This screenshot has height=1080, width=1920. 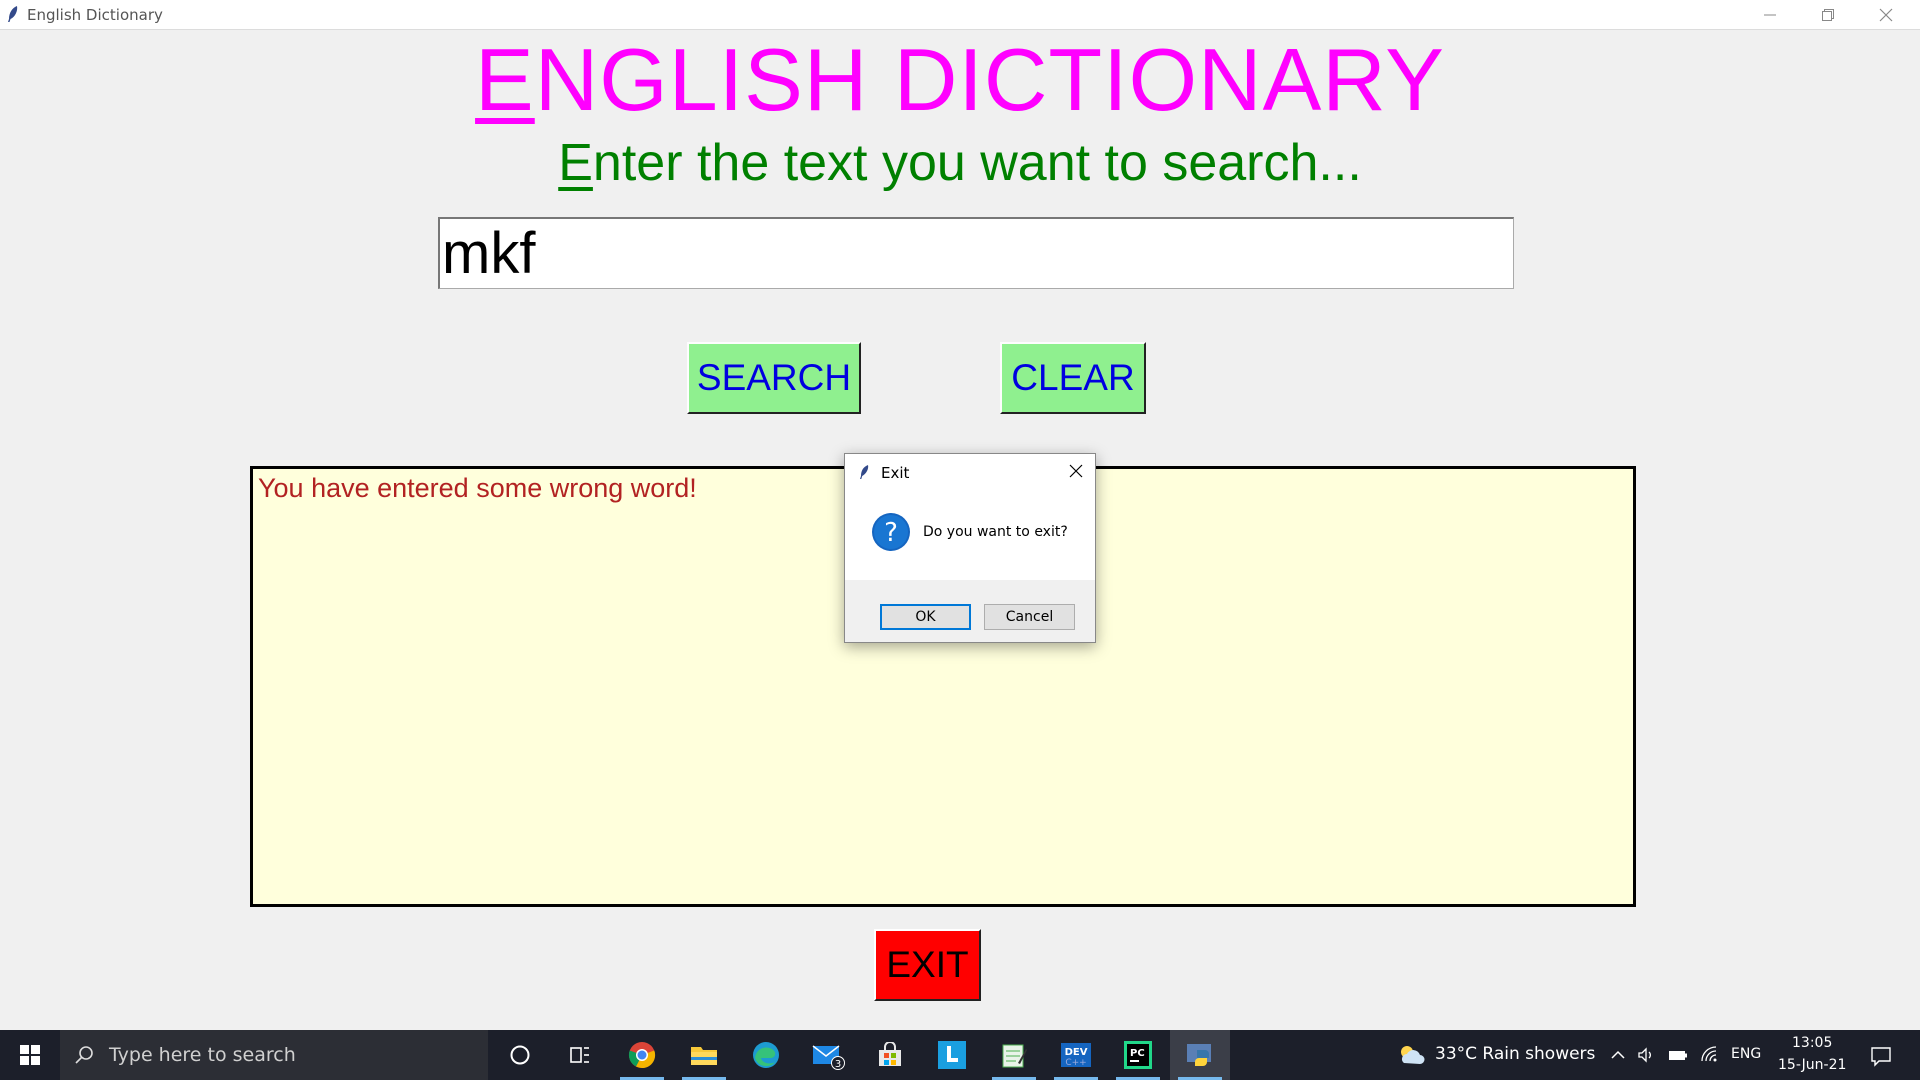 What do you see at coordinates (1812, 1043) in the screenshot?
I see `clock-time: 13:05` at bounding box center [1812, 1043].